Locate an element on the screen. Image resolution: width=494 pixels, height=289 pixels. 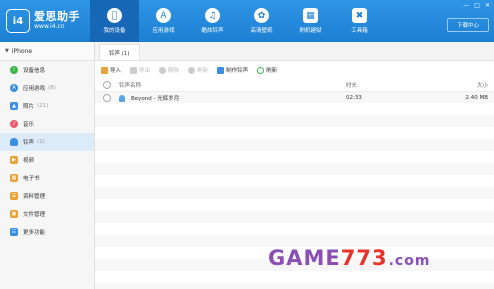
info-icon: i is located at coordinates (14, 70).